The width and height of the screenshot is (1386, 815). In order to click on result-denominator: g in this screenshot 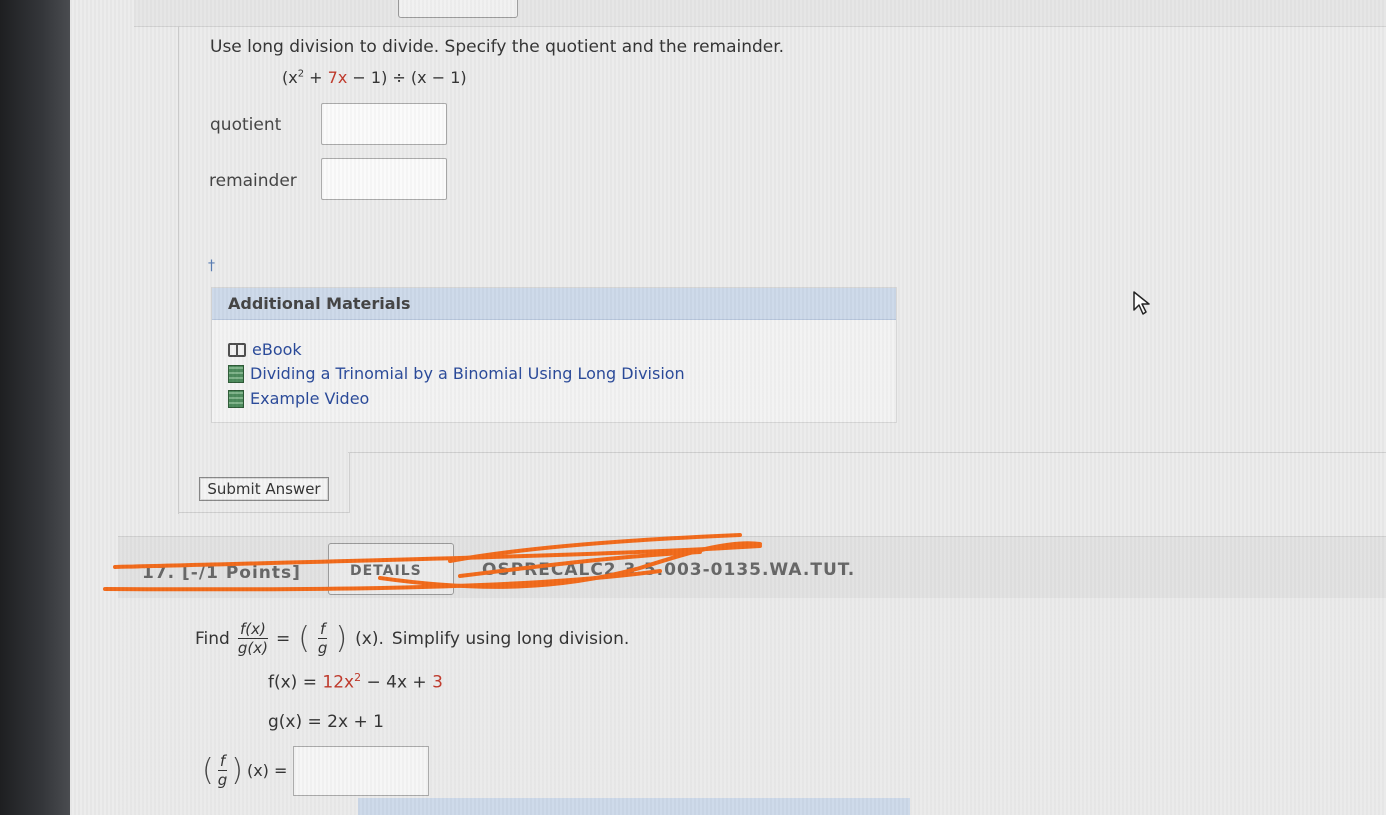, I will do `click(222, 780)`.